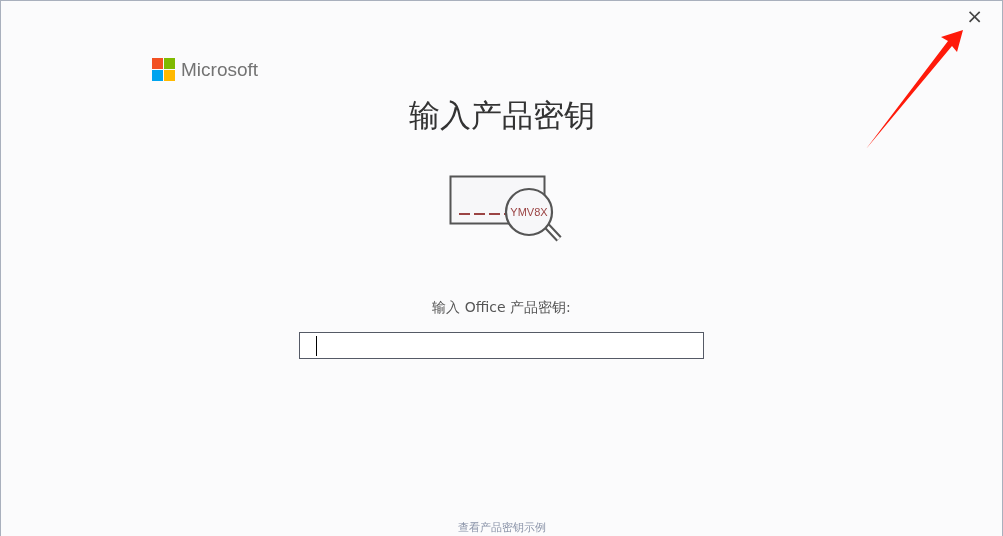 This screenshot has height=536, width=1003. I want to click on product-key-field, so click(501, 345).